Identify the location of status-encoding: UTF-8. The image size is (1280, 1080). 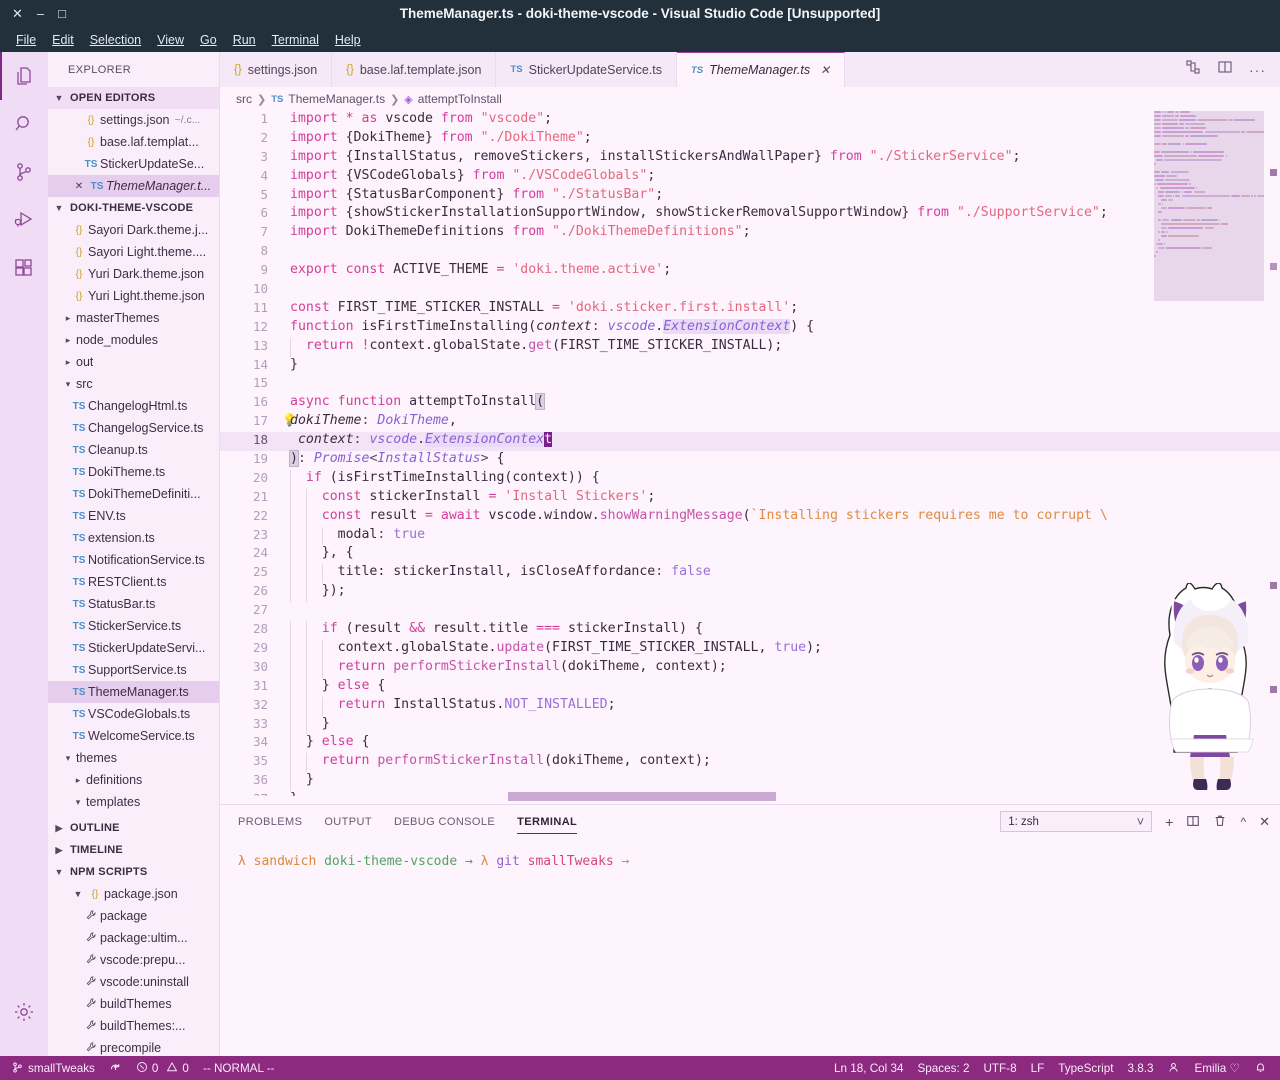
(999, 1068).